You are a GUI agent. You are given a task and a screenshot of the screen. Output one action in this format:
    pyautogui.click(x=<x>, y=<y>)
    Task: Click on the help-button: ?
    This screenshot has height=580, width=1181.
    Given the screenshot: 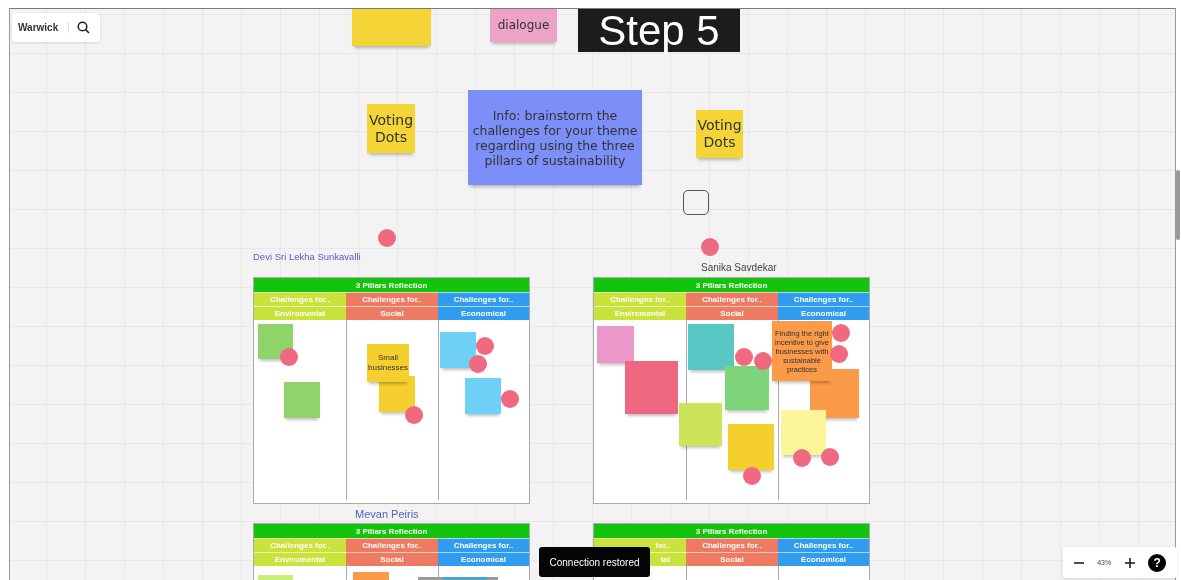 What is the action you would take?
    pyautogui.click(x=1157, y=562)
    